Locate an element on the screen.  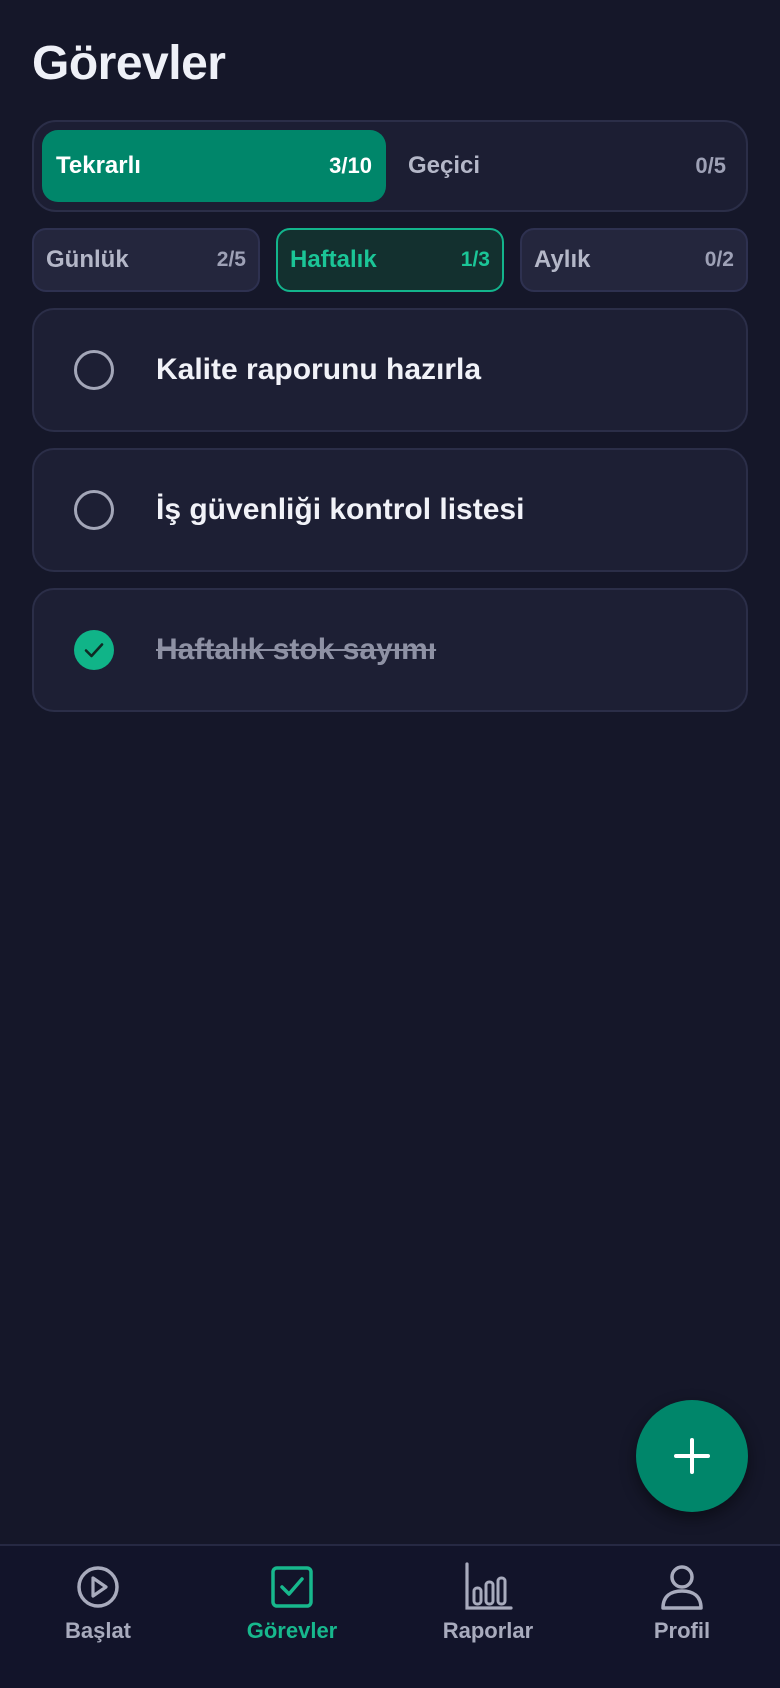
task-item: İş güvenliği kontrol listesi is located at coordinates (390, 510).